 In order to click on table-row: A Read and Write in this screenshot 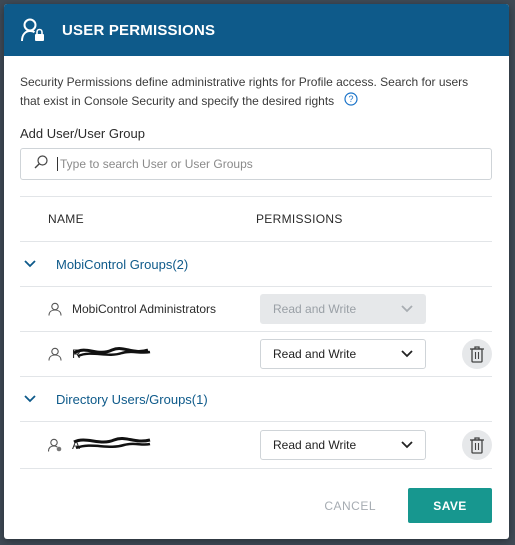, I will do `click(256, 445)`.